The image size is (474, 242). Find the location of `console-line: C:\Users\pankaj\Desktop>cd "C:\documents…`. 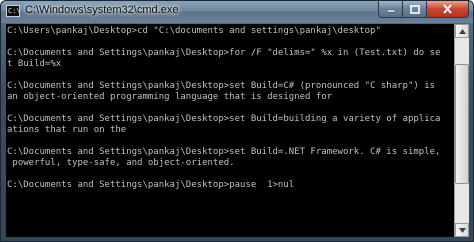

console-line: C:\Users\pankaj\Desktop>cd "C:\documents… is located at coordinates (194, 31).